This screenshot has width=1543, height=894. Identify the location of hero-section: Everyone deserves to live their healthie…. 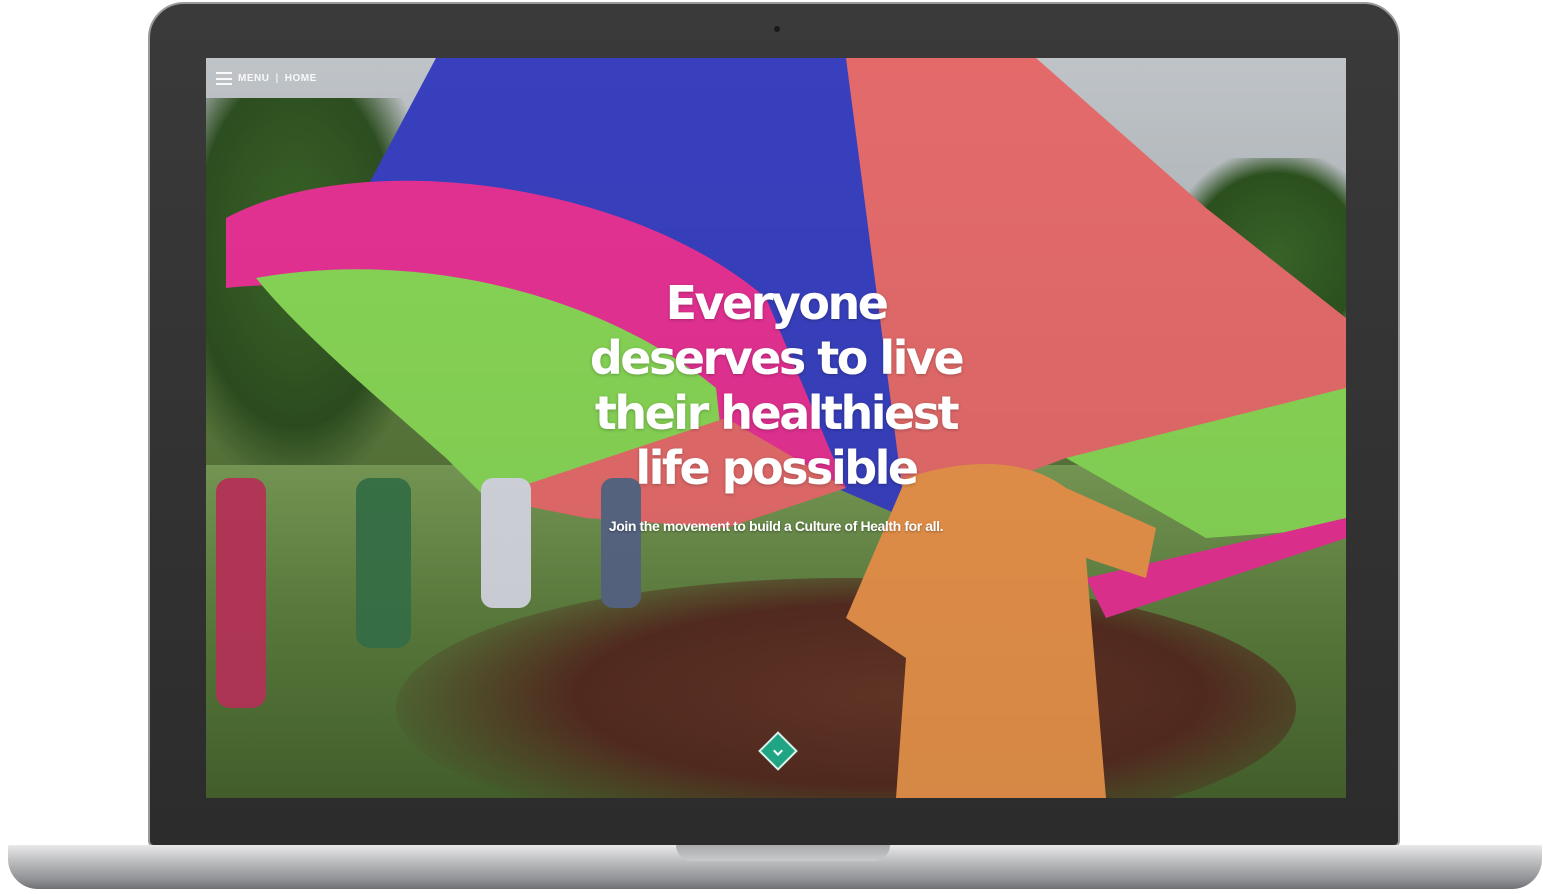
(776, 405).